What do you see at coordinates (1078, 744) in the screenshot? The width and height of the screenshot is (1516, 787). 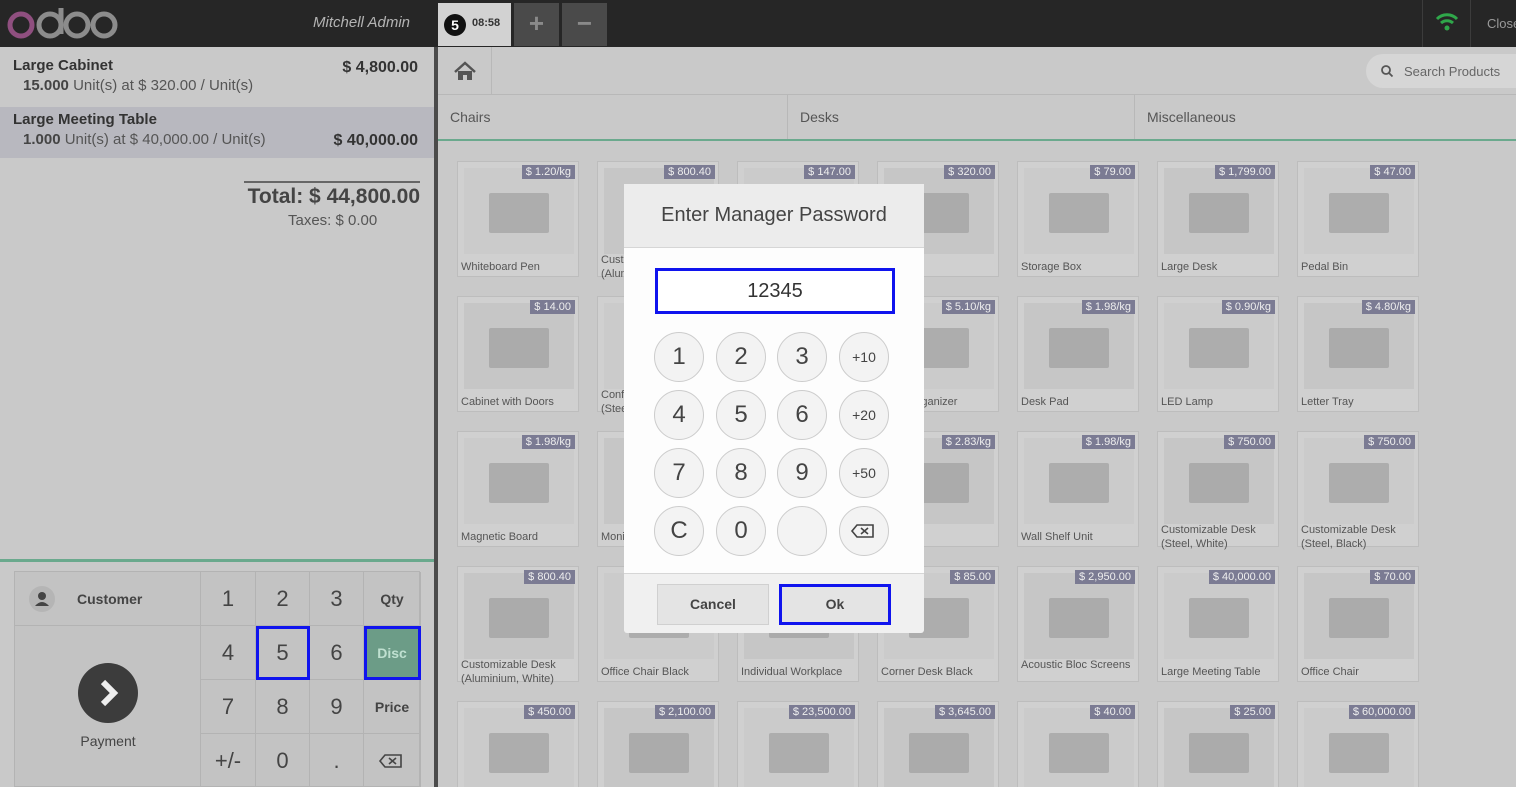 I see `product-card: $ 40.00` at bounding box center [1078, 744].